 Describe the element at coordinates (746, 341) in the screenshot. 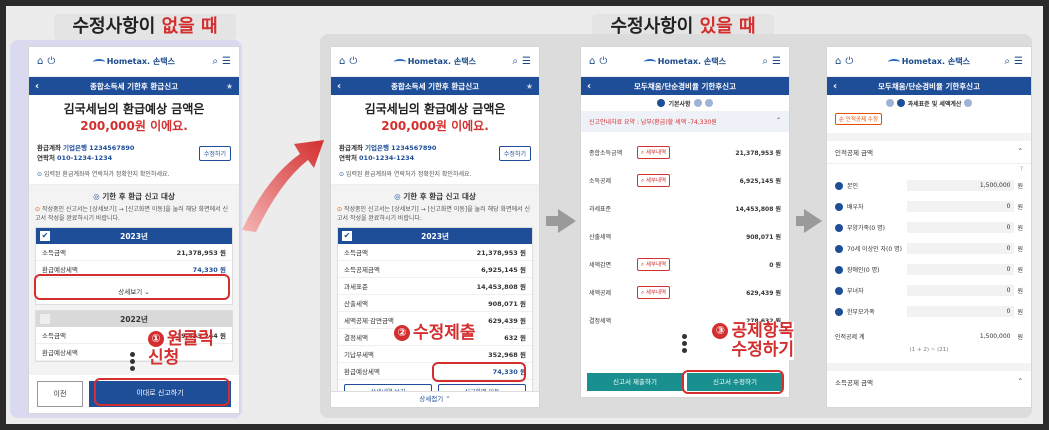

I see `annotation-deduction-edit: ③ 공제항목 수정하기` at that location.